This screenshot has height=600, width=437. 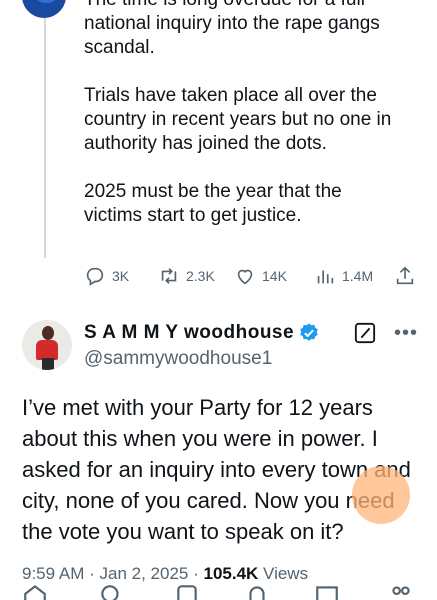 I want to click on grok-nav-icon, so click(x=187, y=592).